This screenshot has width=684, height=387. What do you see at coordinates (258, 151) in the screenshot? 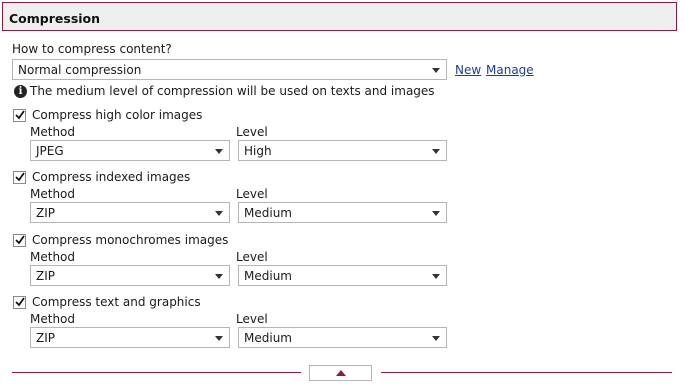
I see `level-value: High` at bounding box center [258, 151].